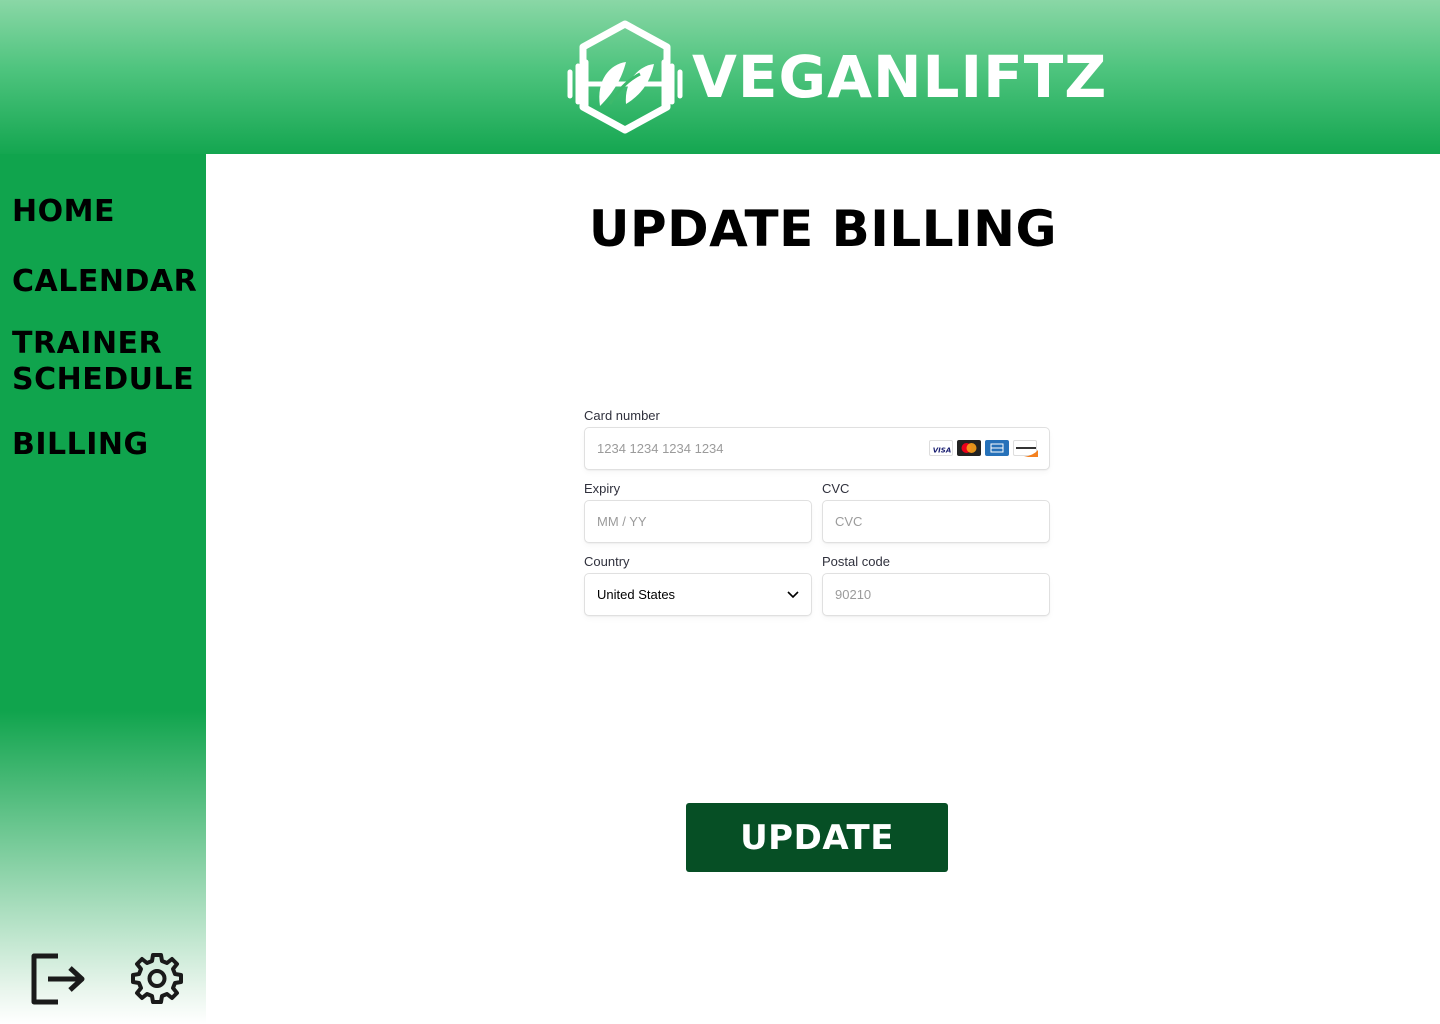 This screenshot has height=1024, width=1440. I want to click on update-button: UPDATE, so click(817, 837).